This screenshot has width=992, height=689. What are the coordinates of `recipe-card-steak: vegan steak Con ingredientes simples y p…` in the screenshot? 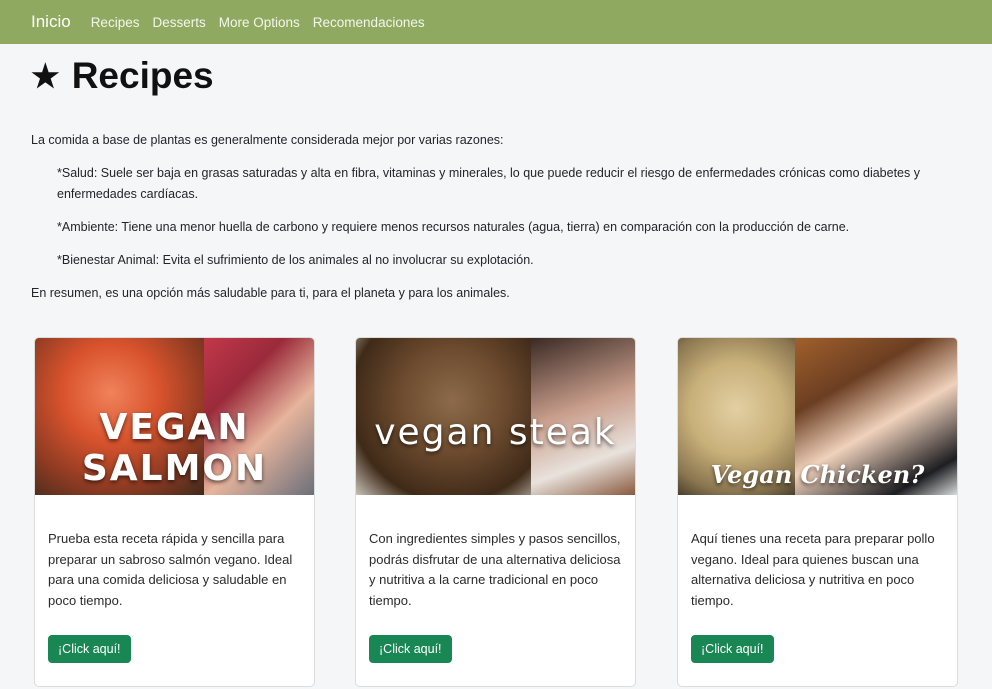 It's located at (495, 512).